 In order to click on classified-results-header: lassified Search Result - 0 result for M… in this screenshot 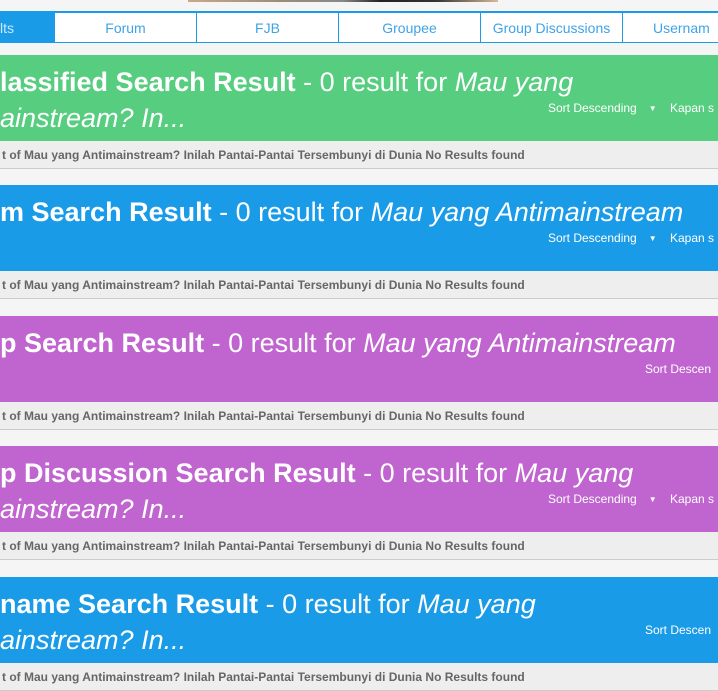, I will do `click(359, 98)`.